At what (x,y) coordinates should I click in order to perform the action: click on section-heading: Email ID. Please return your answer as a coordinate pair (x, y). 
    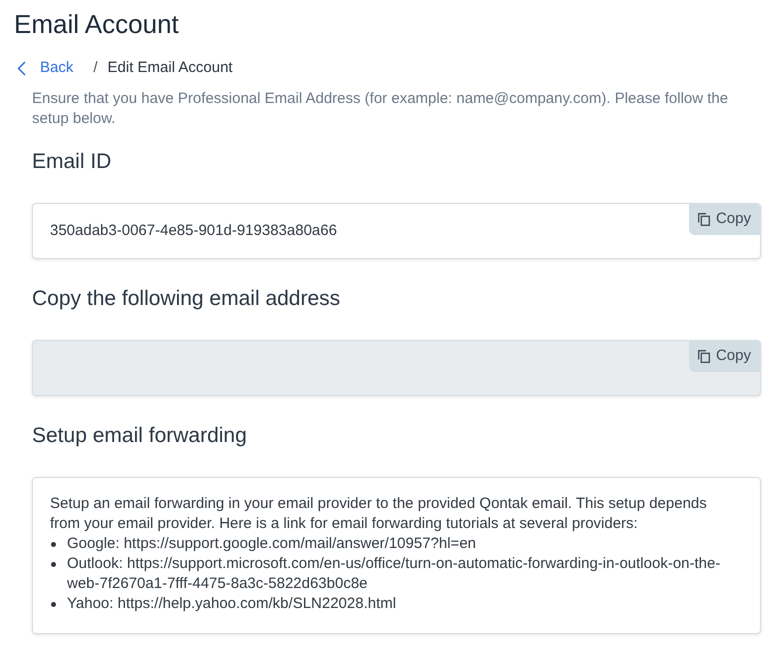
    Looking at the image, I should click on (72, 162).